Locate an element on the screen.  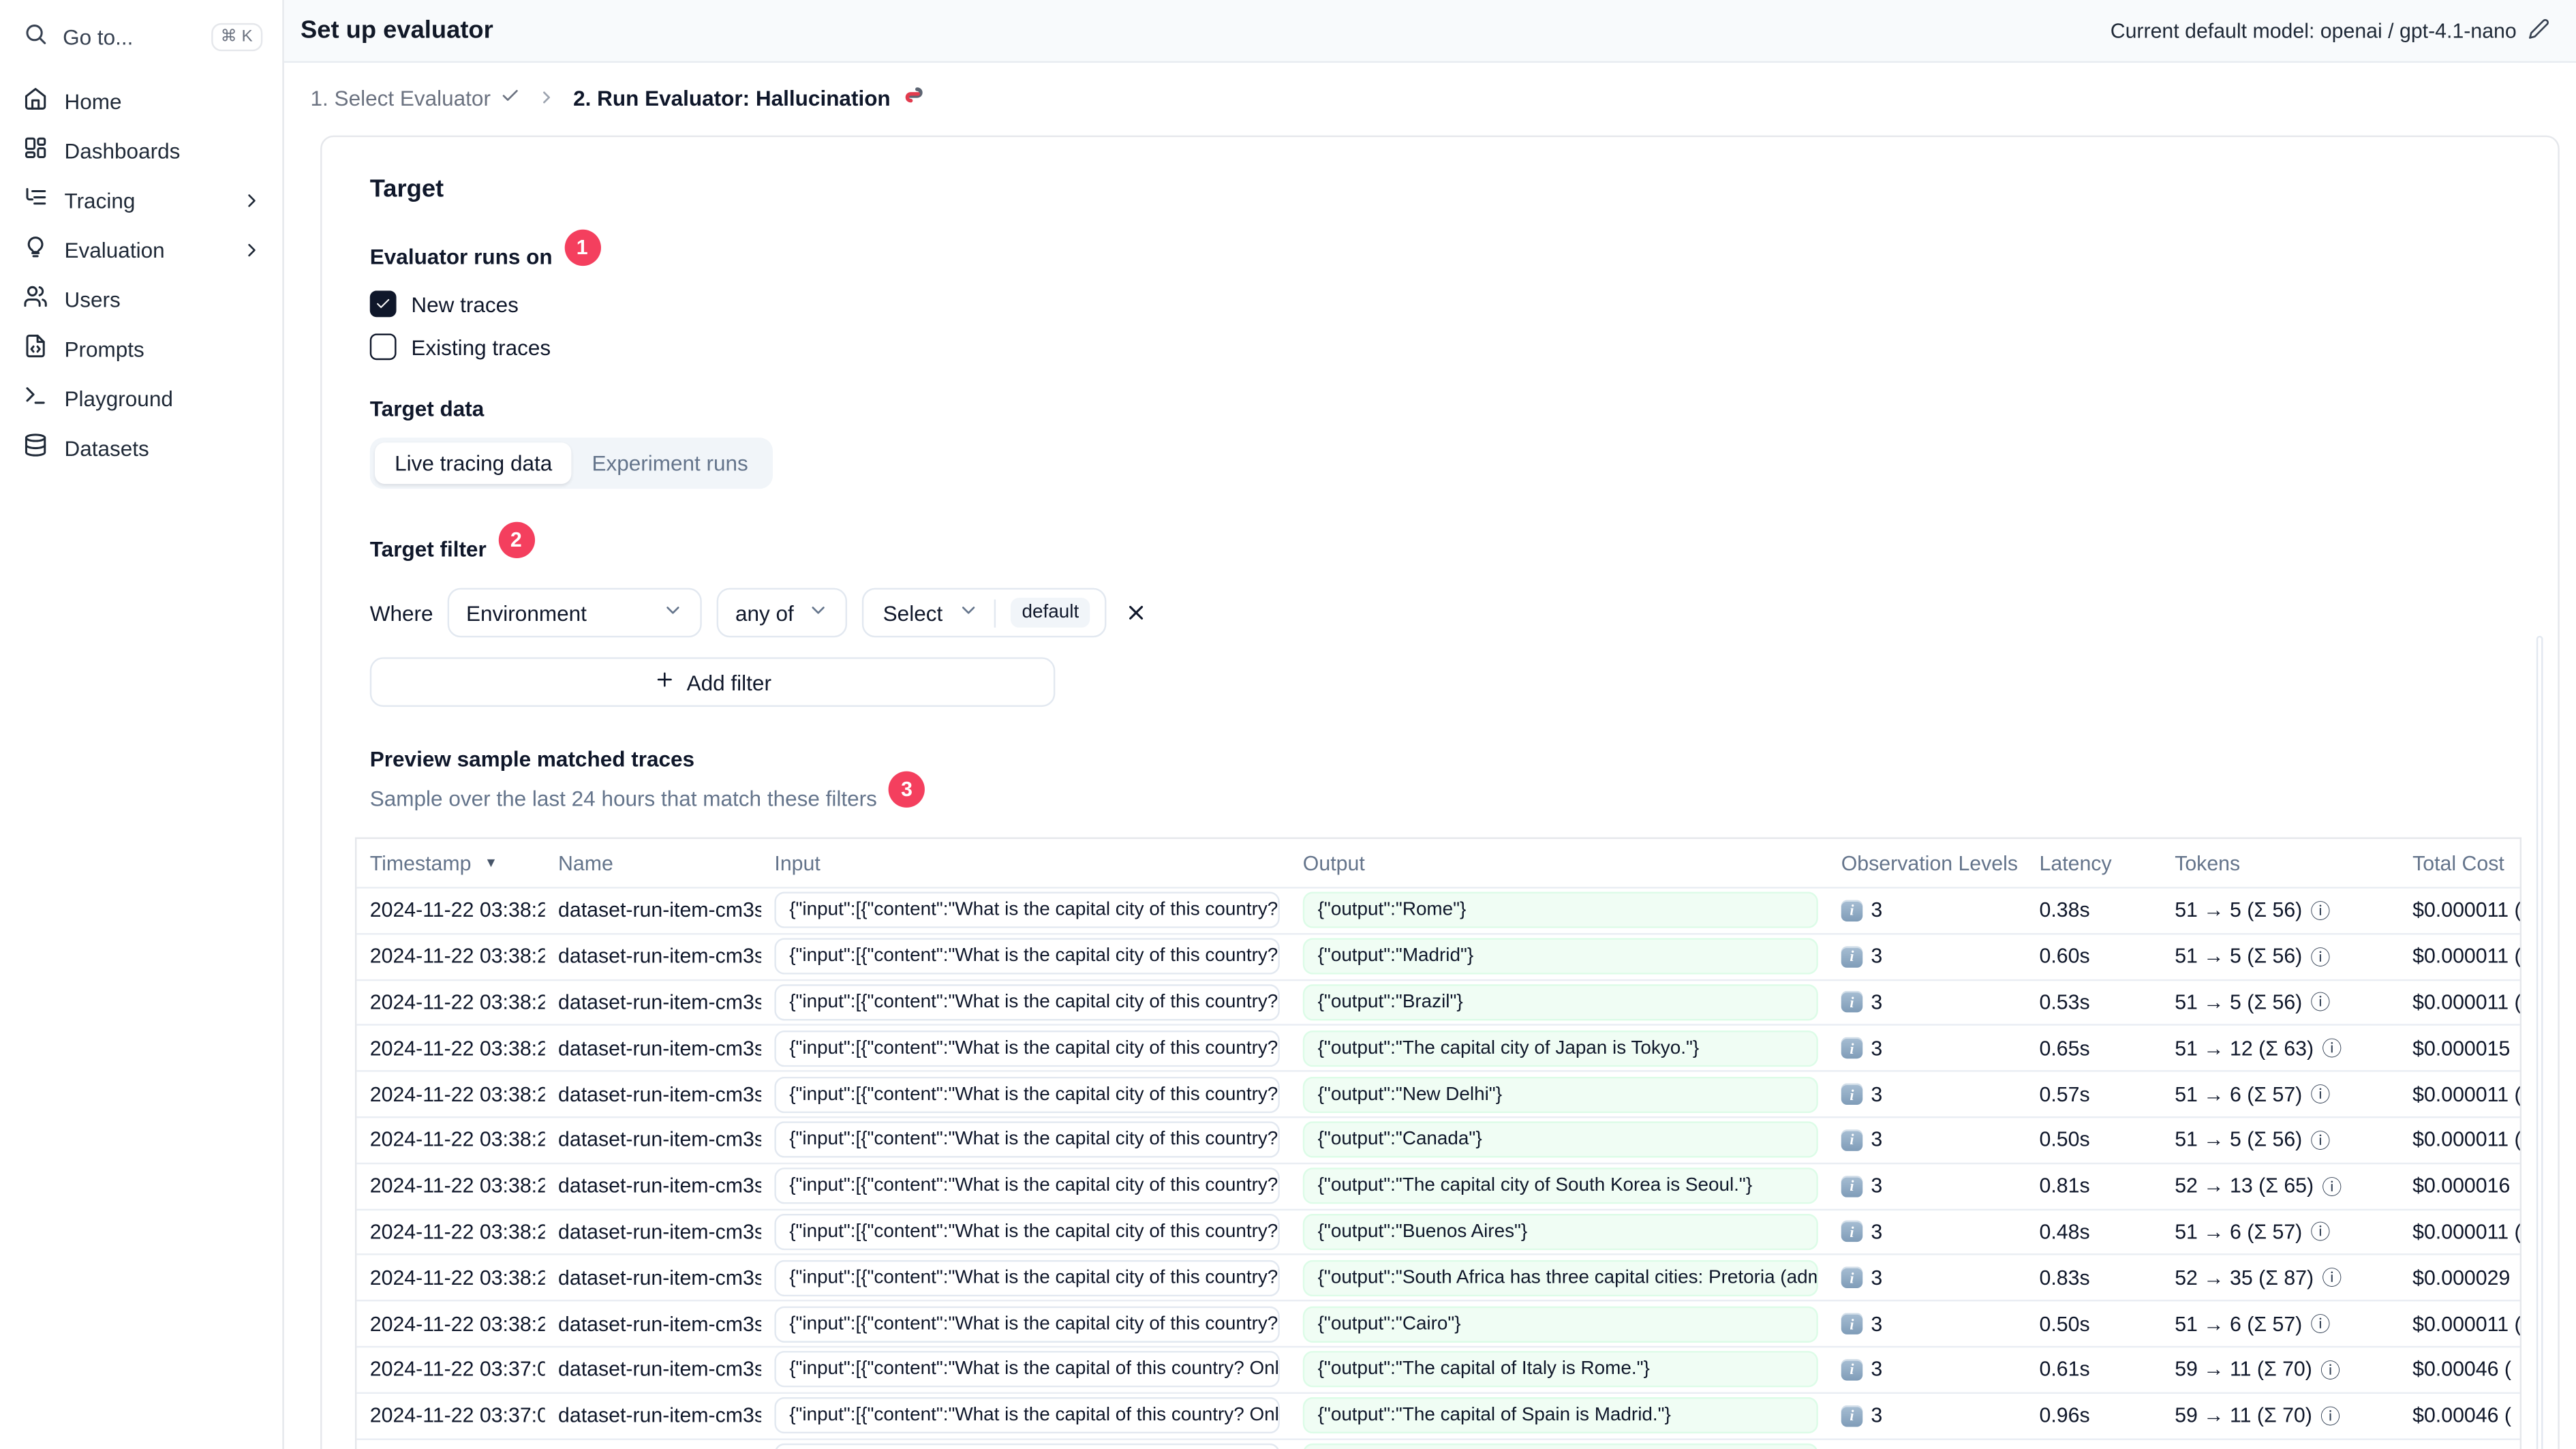
edit-model-button is located at coordinates (2539, 31).